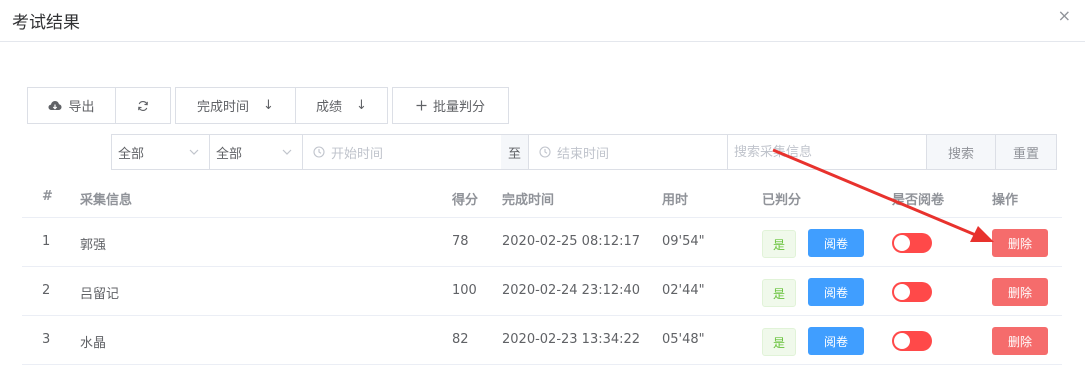 This screenshot has height=366, width=1085. What do you see at coordinates (46, 23) in the screenshot?
I see `dialog-title: 考试结果` at bounding box center [46, 23].